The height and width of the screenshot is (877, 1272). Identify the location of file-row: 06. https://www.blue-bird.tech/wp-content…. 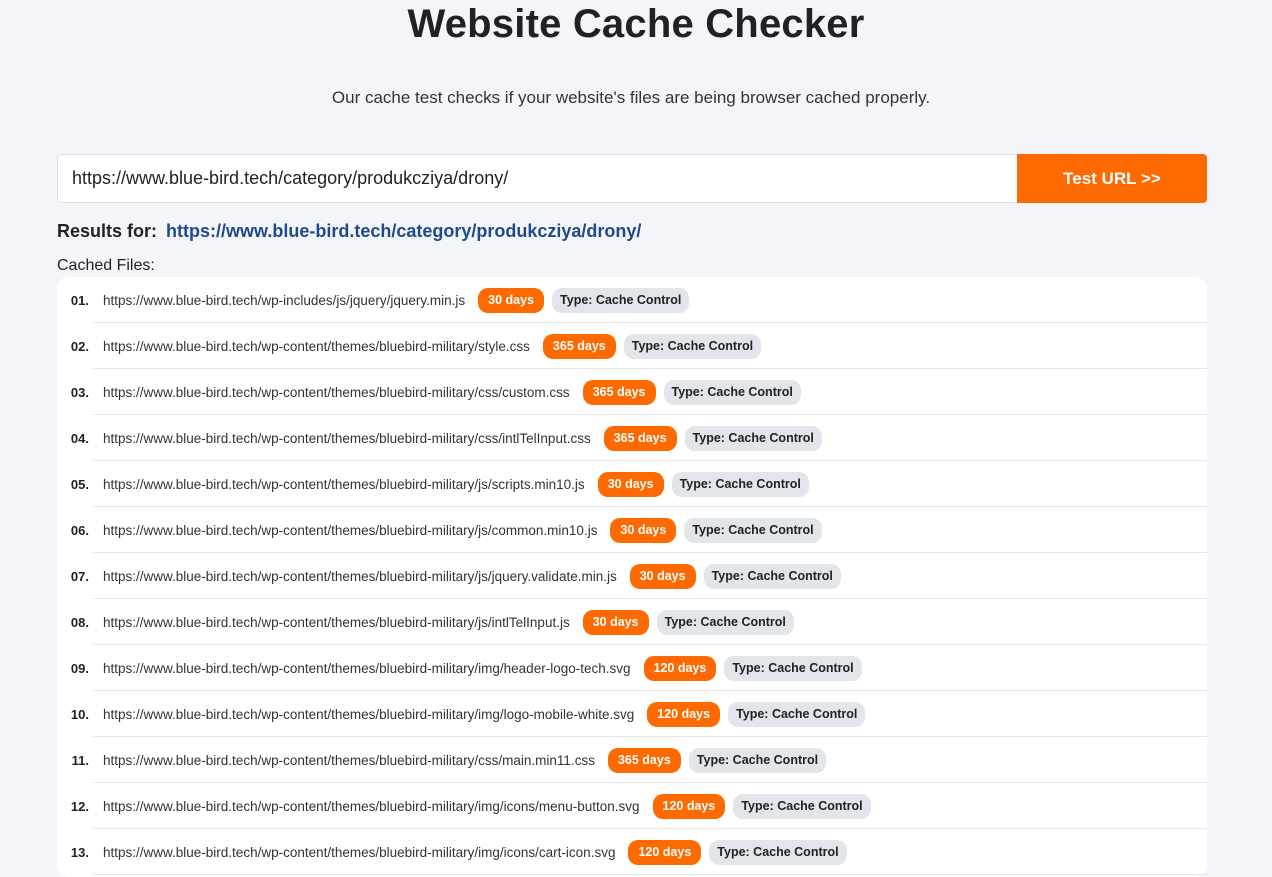
(632, 530).